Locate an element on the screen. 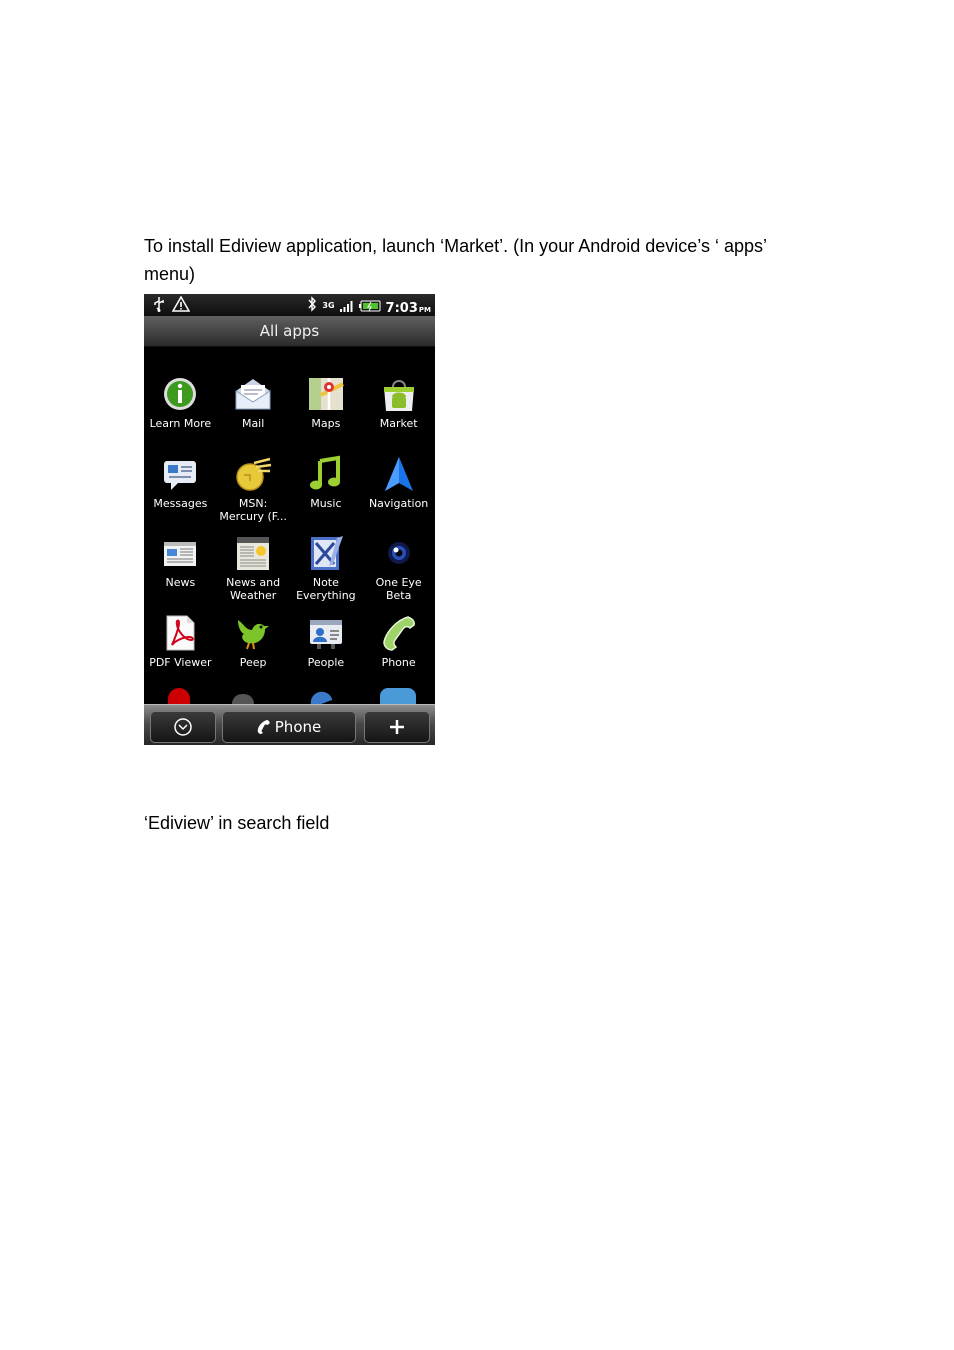 This screenshot has height=1350, width=954. app-label: Messages is located at coordinates (180, 503).